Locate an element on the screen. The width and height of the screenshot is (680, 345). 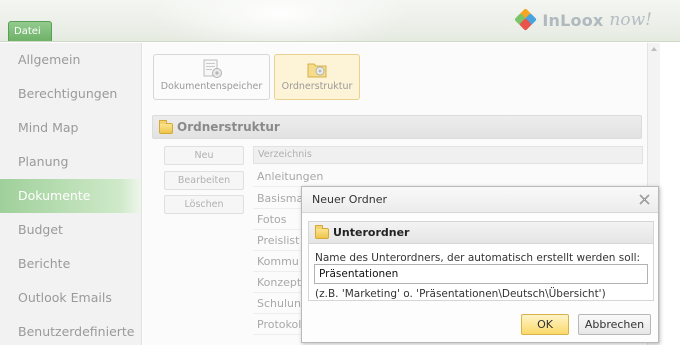
cancel-button: Abbrechen is located at coordinates (614, 324).